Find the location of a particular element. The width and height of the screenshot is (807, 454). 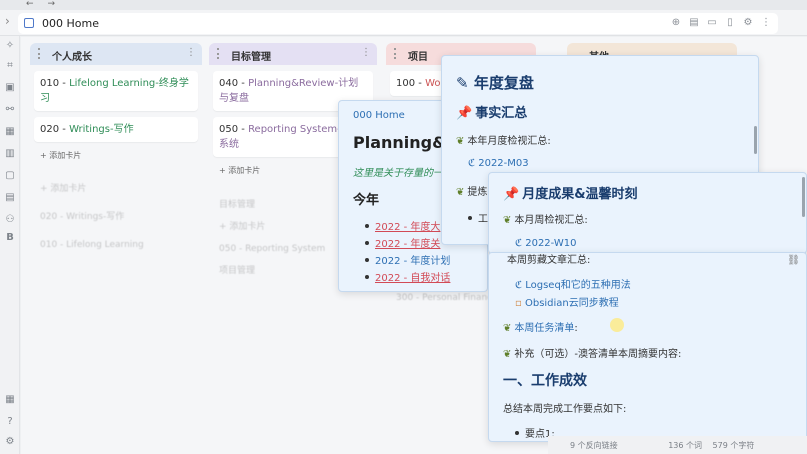

link-icon: ⛓ is located at coordinates (793, 260).